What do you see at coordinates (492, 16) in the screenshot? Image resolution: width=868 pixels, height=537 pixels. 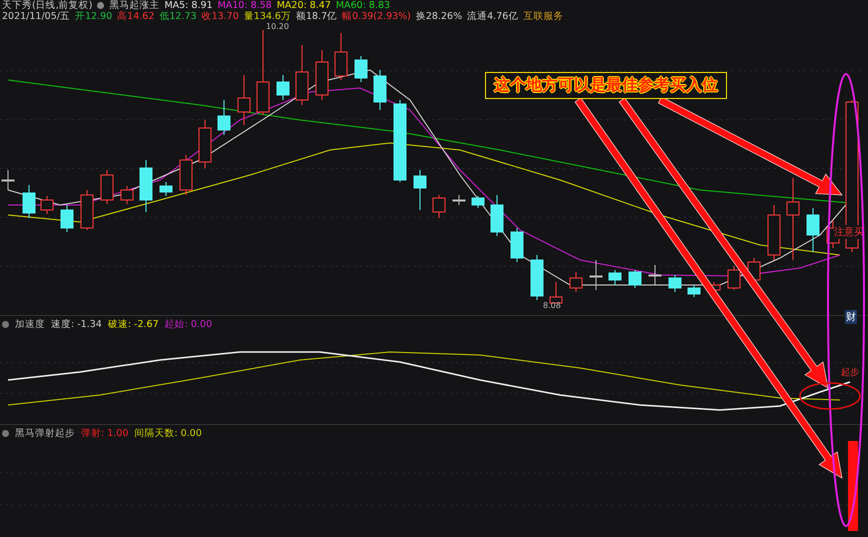 I see `quote-value: 流通4.76亿` at bounding box center [492, 16].